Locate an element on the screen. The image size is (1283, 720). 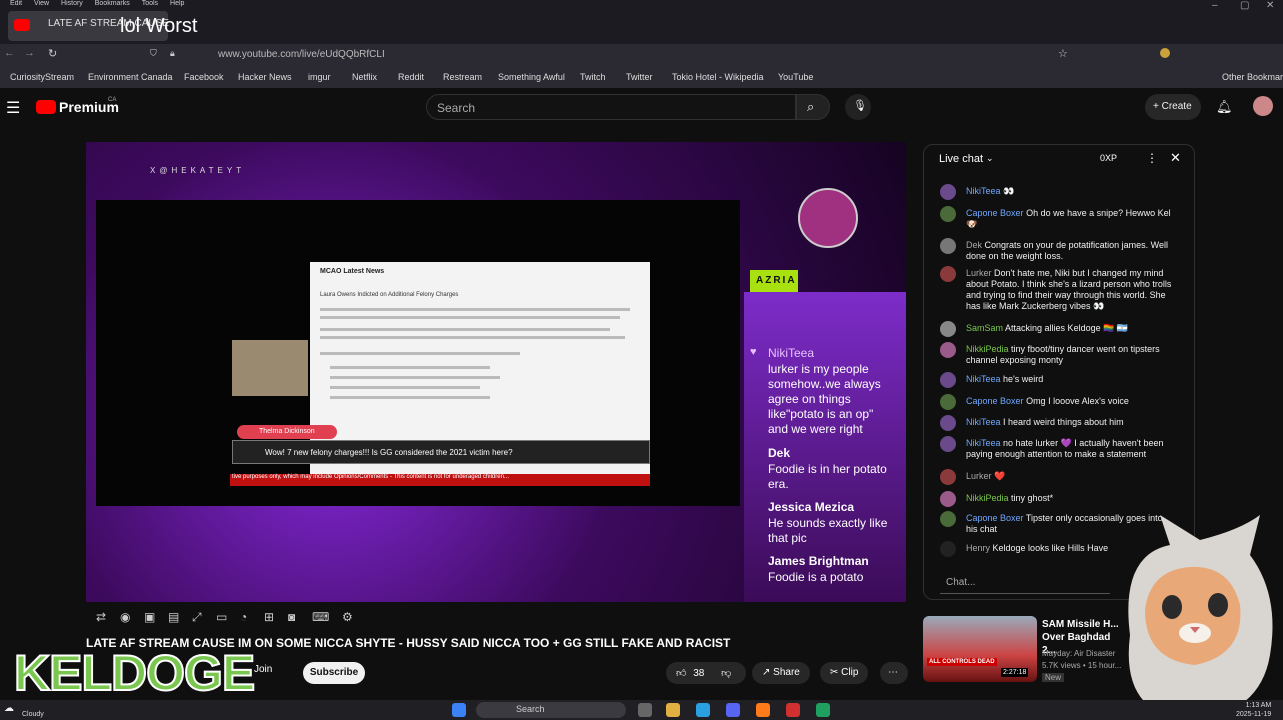
reload-icon: ↻ is located at coordinates (52, 53).